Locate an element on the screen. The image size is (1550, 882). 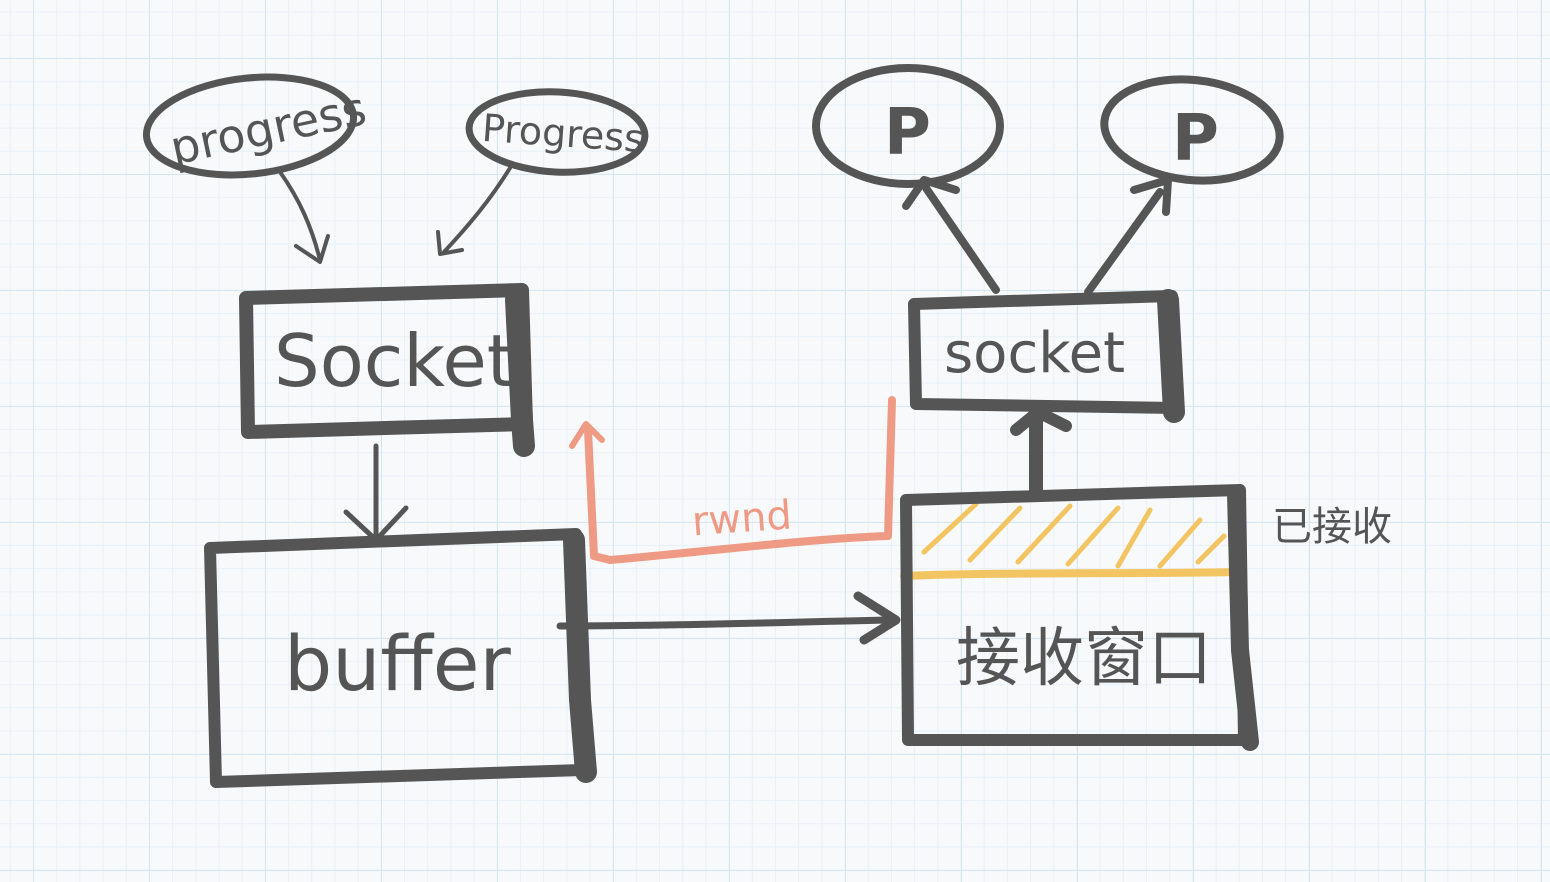
receiver-socket-box: socket is located at coordinates (1046, 356).